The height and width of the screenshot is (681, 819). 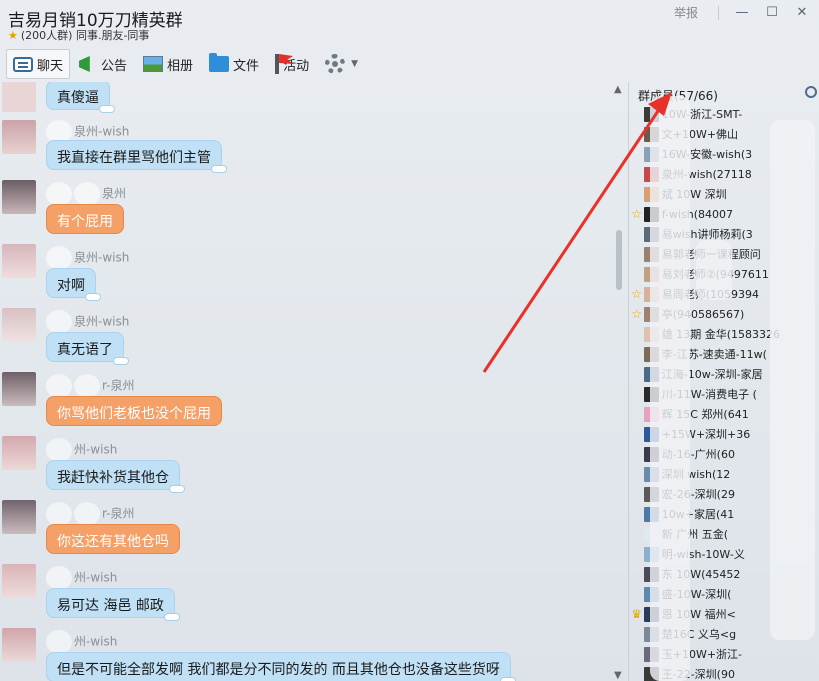 I want to click on tab-activity: 活动, so click(x=292, y=64).